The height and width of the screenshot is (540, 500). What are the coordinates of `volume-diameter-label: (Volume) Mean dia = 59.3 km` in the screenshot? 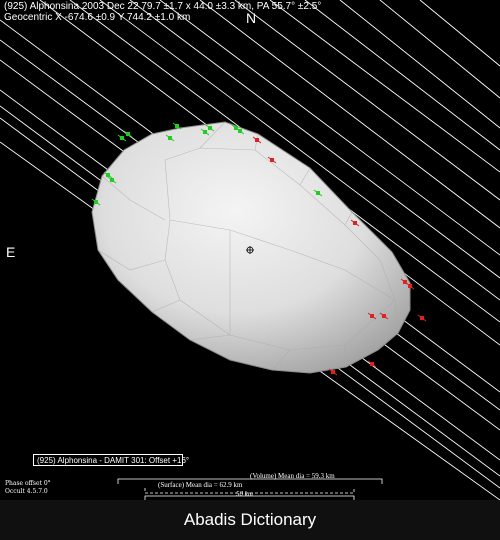 It's located at (292, 476).